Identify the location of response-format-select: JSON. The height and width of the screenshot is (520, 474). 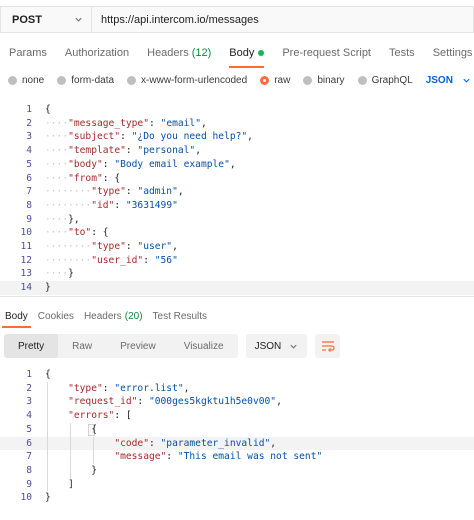
(276, 346).